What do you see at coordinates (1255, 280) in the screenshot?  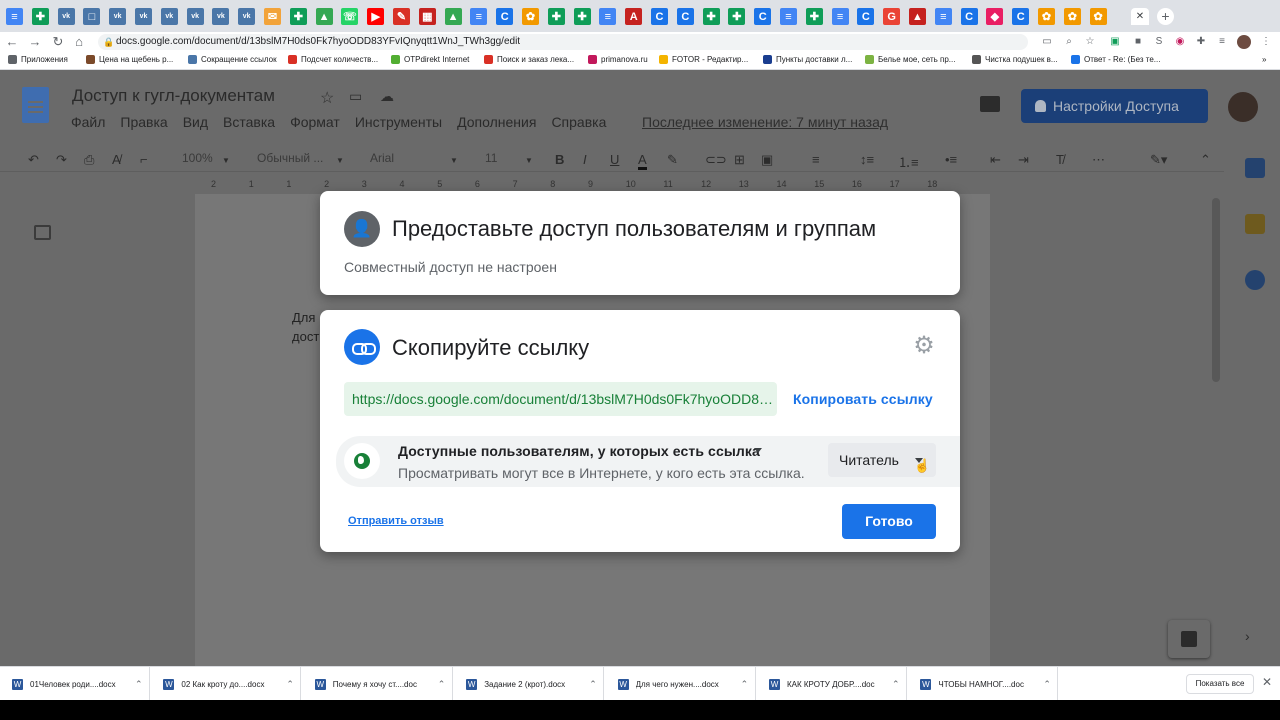 I see `tasks-icon` at bounding box center [1255, 280].